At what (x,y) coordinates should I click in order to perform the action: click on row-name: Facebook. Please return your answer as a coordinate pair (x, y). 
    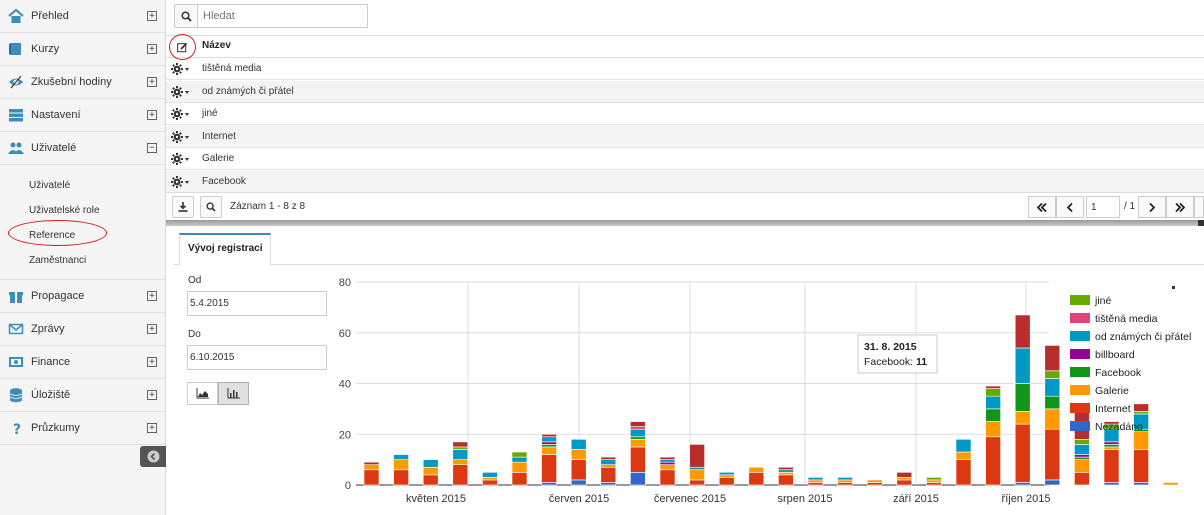
    Looking at the image, I should click on (224, 181).